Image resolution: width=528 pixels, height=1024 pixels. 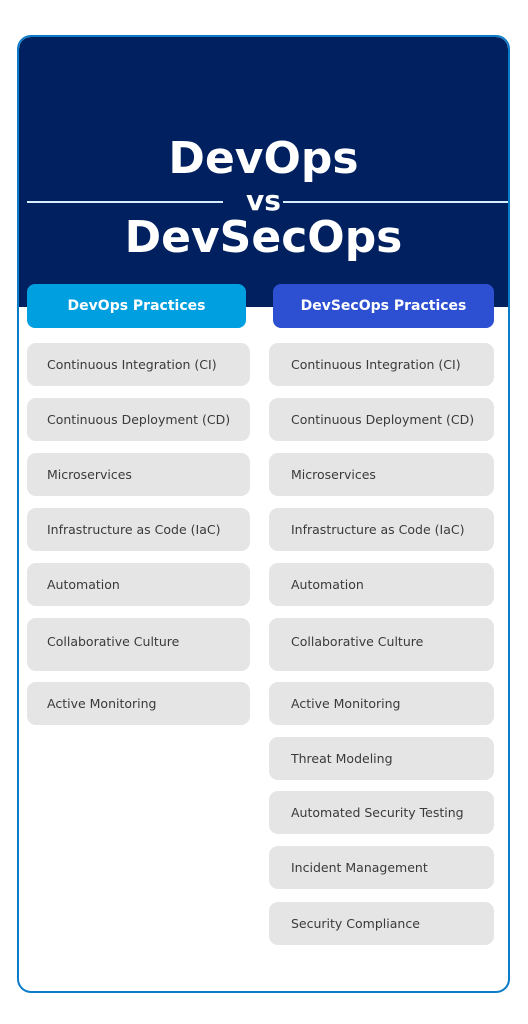 I want to click on devsecops-practices-heading: DevSecOps Practices, so click(x=383, y=306).